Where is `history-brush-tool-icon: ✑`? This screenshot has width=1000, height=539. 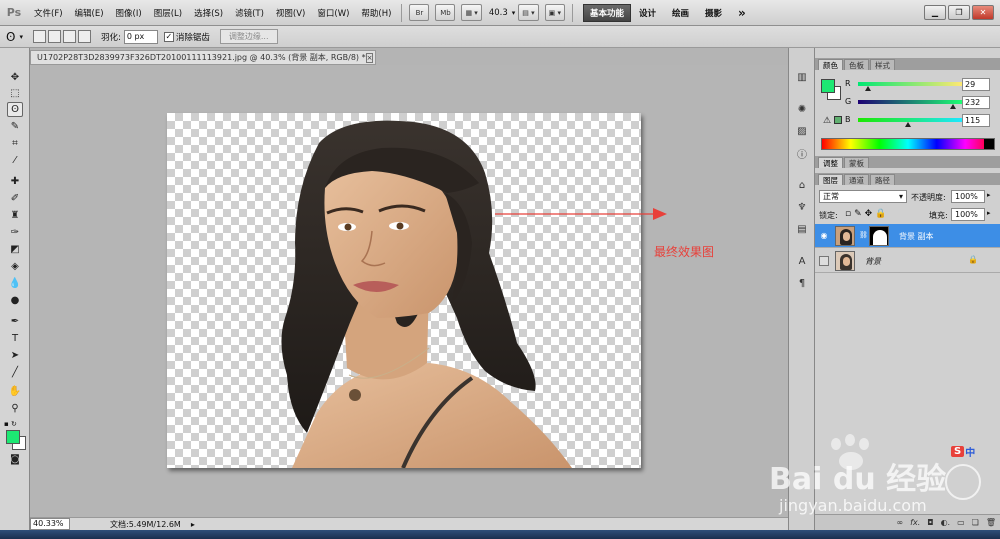 history-brush-tool-icon: ✑ is located at coordinates (15, 232).